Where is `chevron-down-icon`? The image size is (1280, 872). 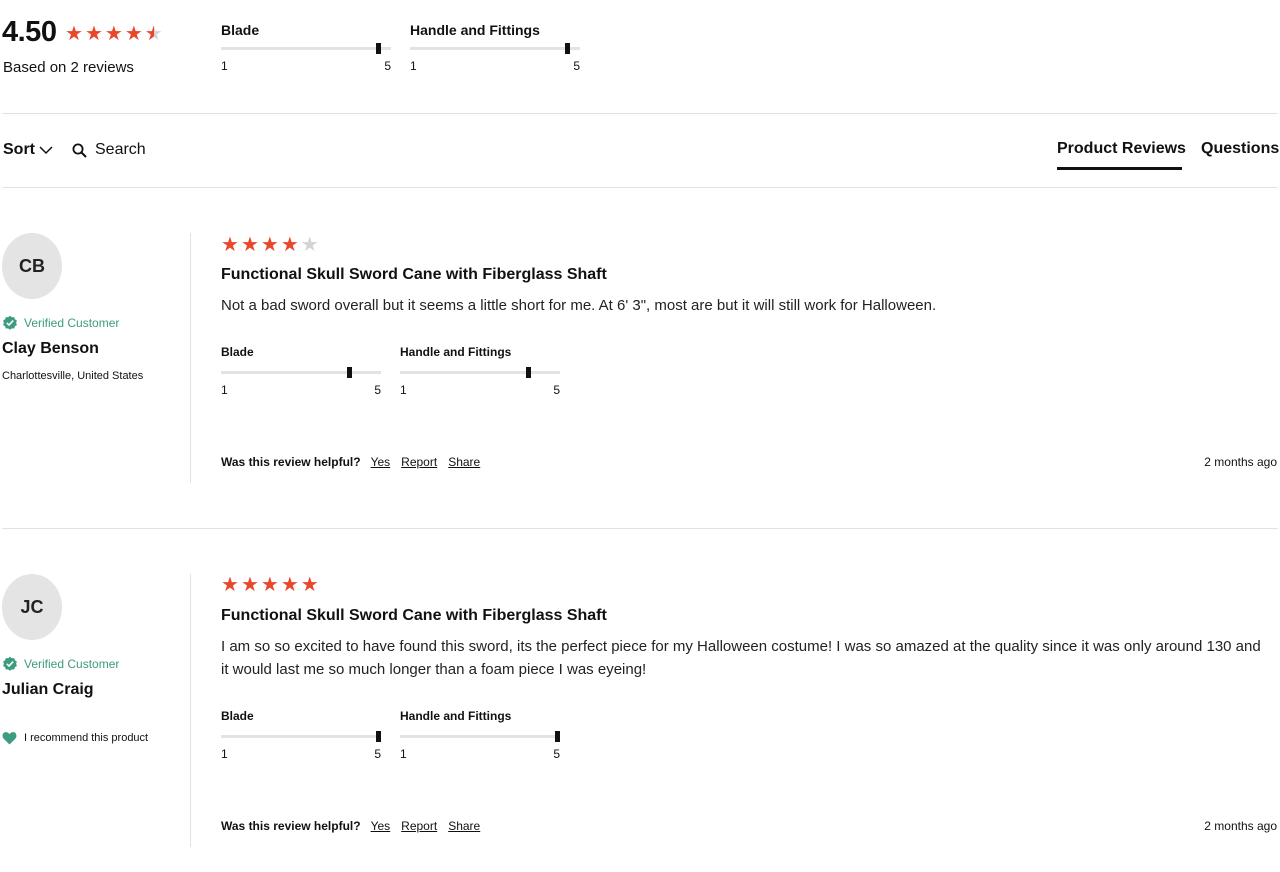
chevron-down-icon is located at coordinates (46, 150).